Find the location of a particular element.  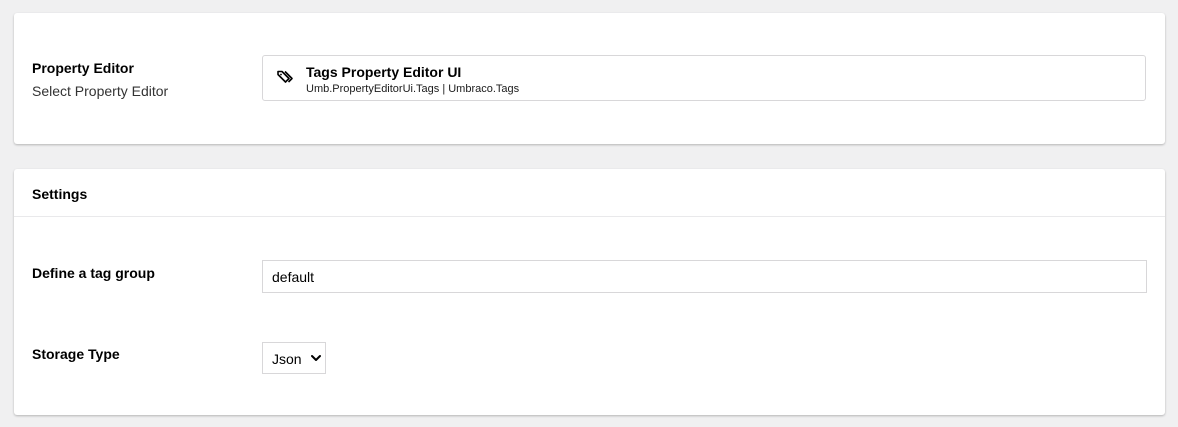

property-editor-description: Select Property Editor is located at coordinates (100, 91).